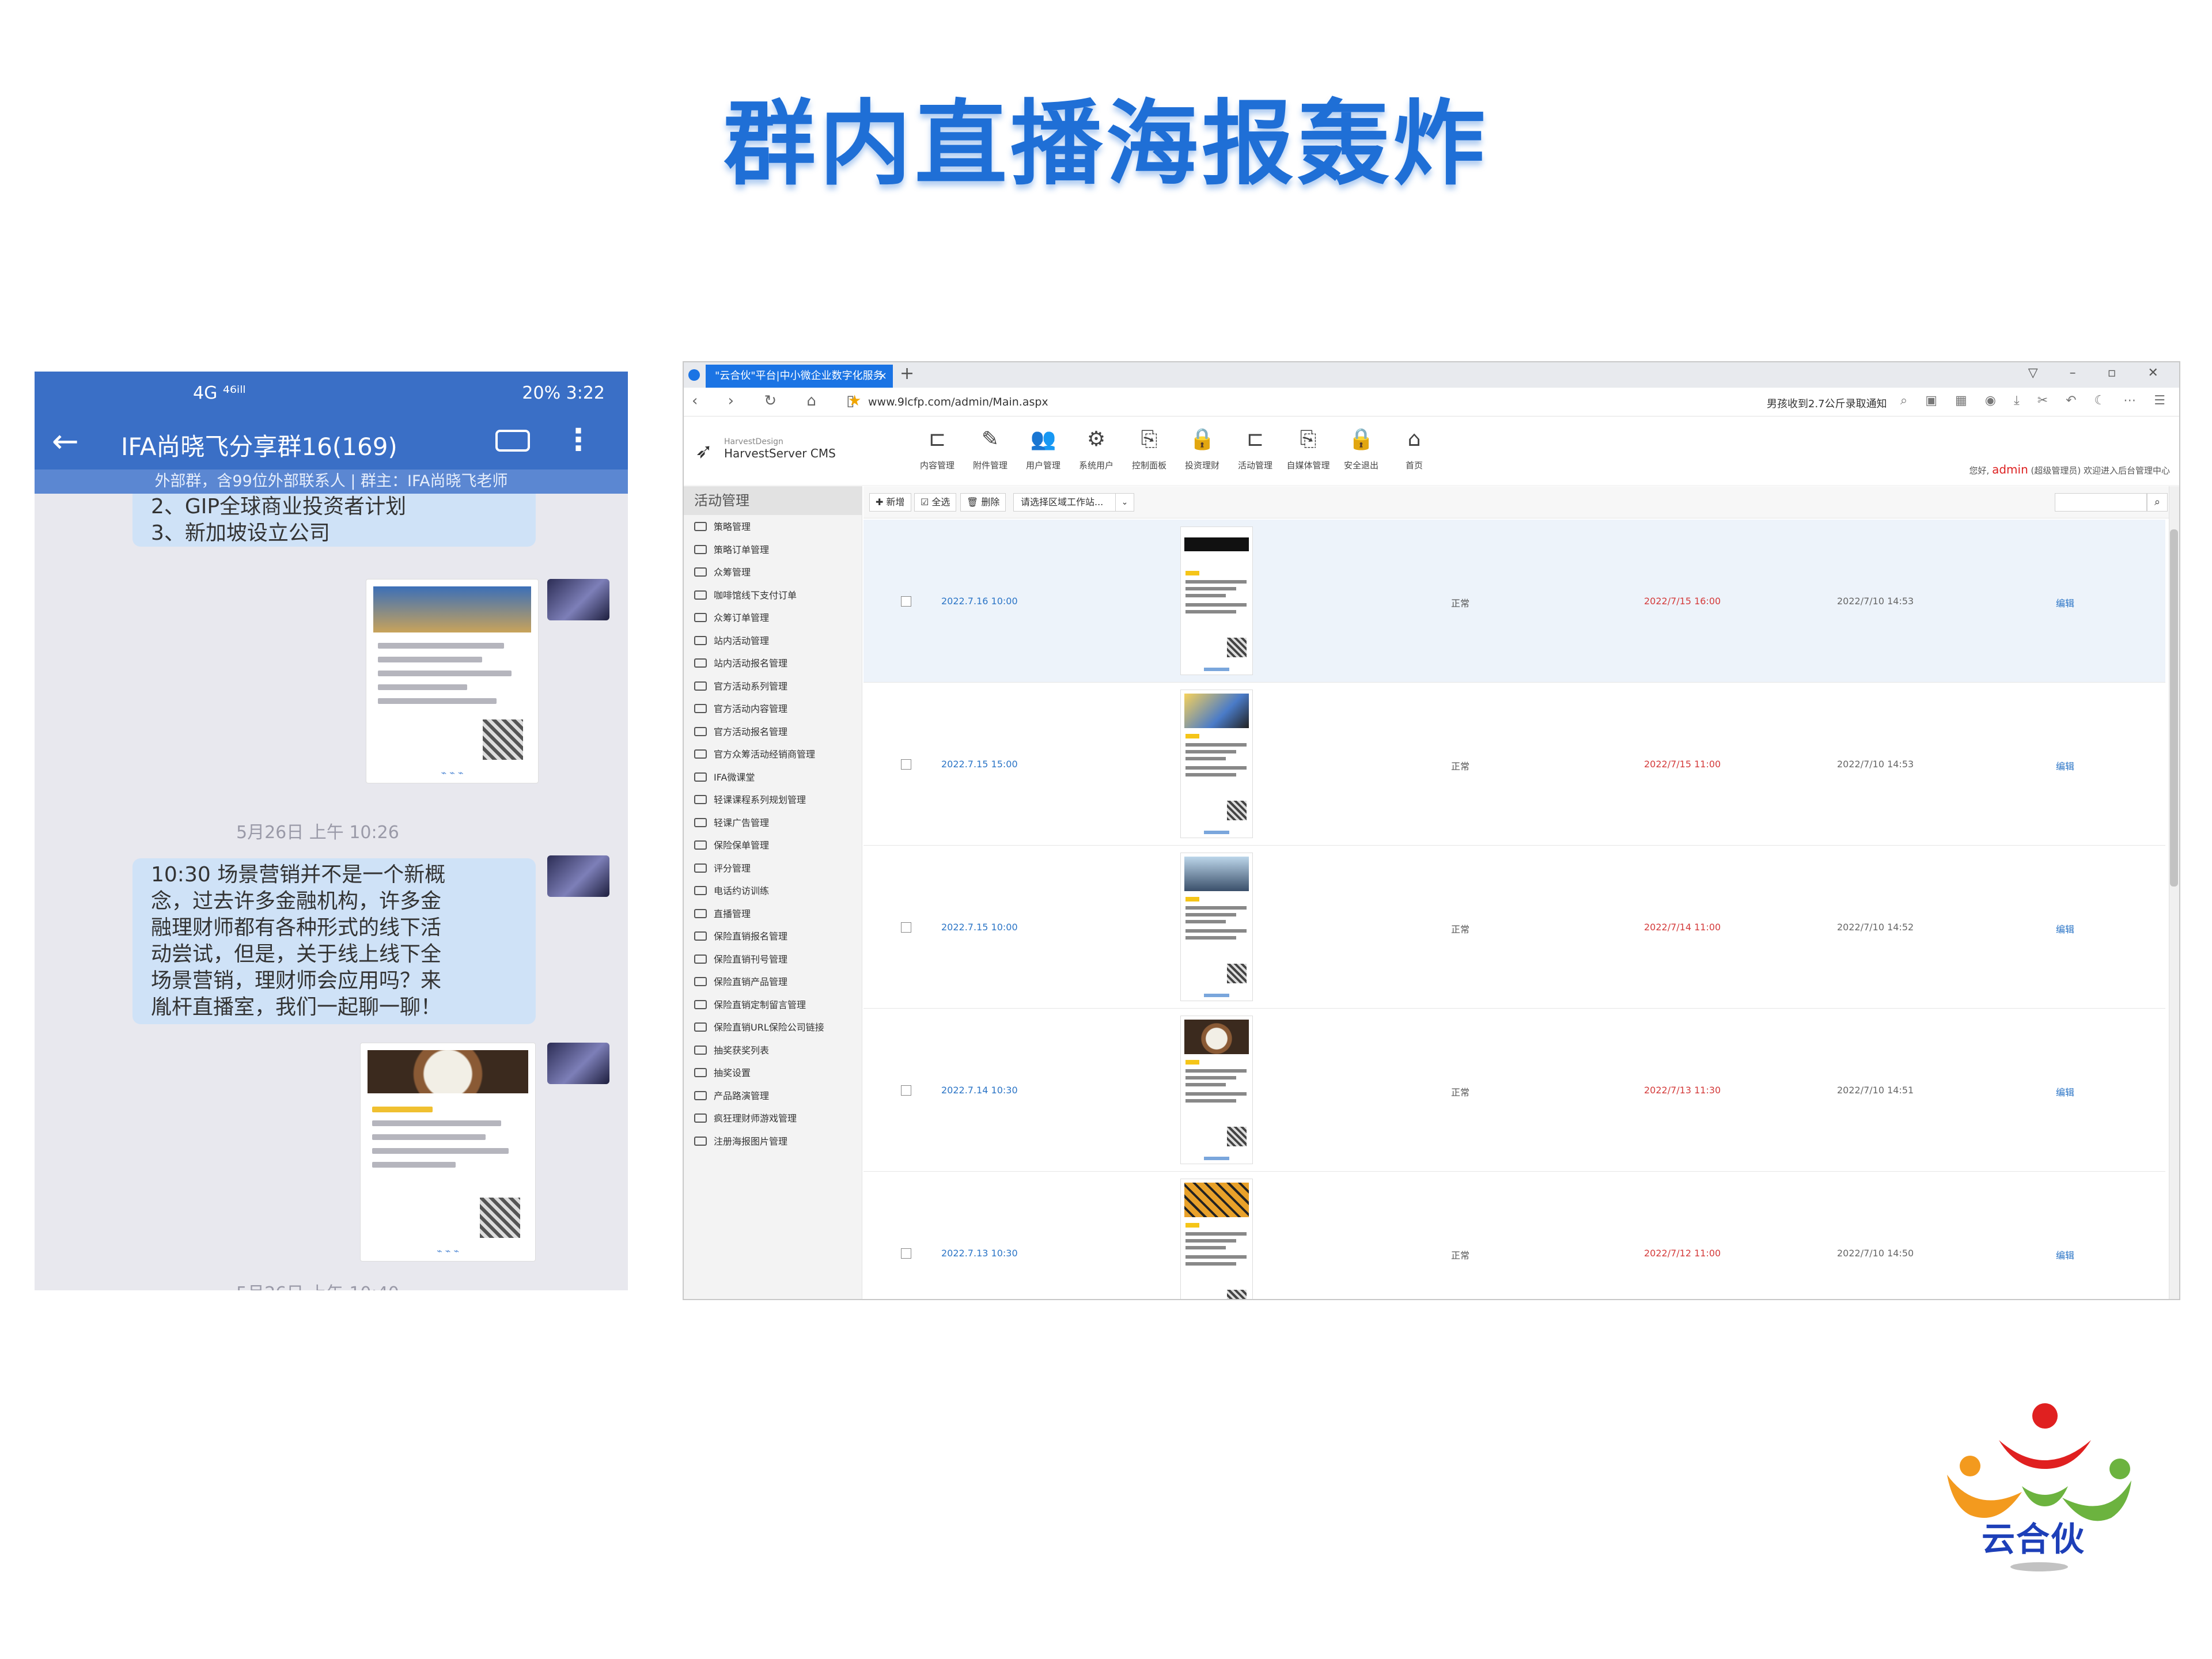 This screenshot has width=2212, height=1659. I want to click on sidebar-item: 抽奖设置, so click(759, 1078).